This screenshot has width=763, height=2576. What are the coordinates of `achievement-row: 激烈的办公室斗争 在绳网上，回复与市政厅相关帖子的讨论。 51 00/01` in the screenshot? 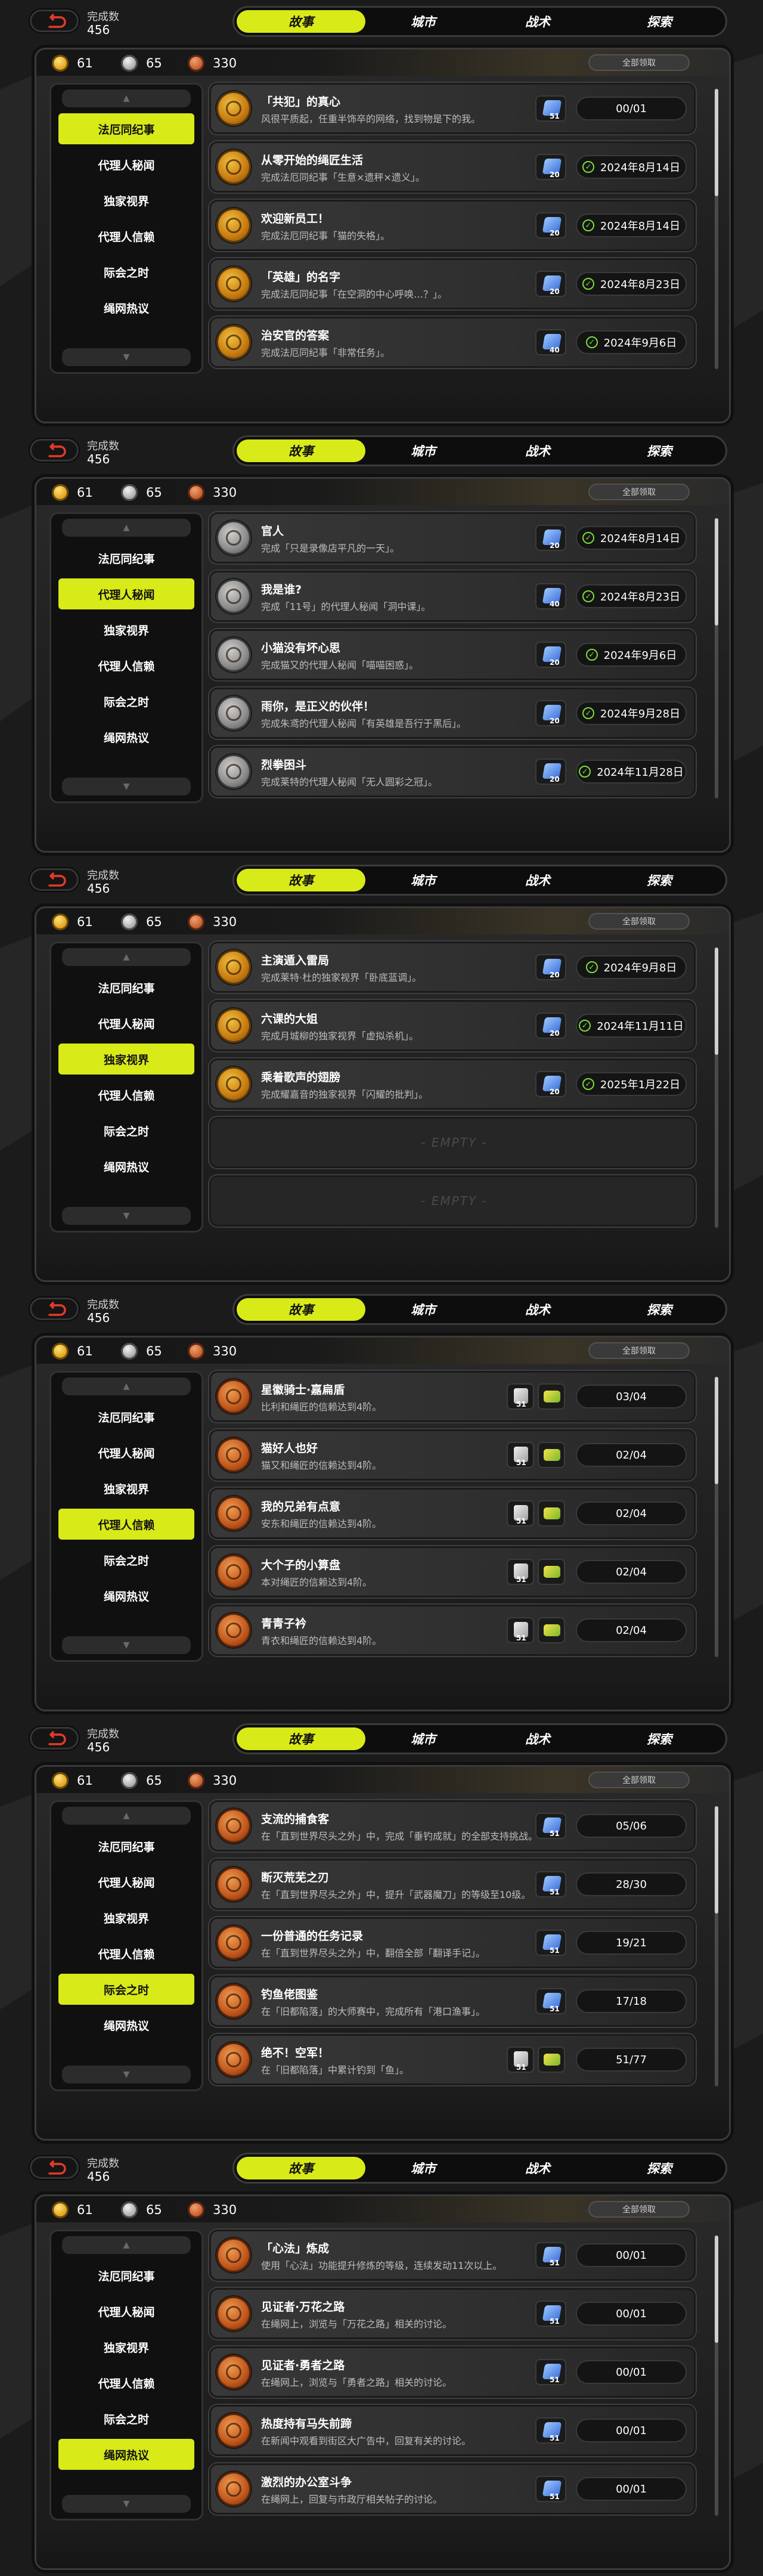 It's located at (452, 2489).